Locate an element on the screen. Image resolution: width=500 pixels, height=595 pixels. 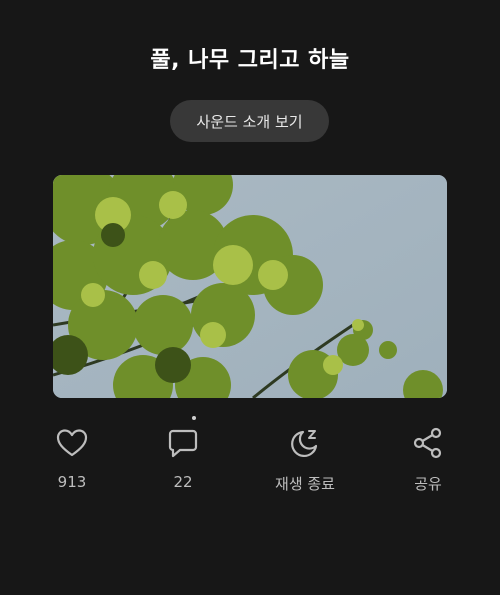
comment-count: 22 is located at coordinates (183, 482).